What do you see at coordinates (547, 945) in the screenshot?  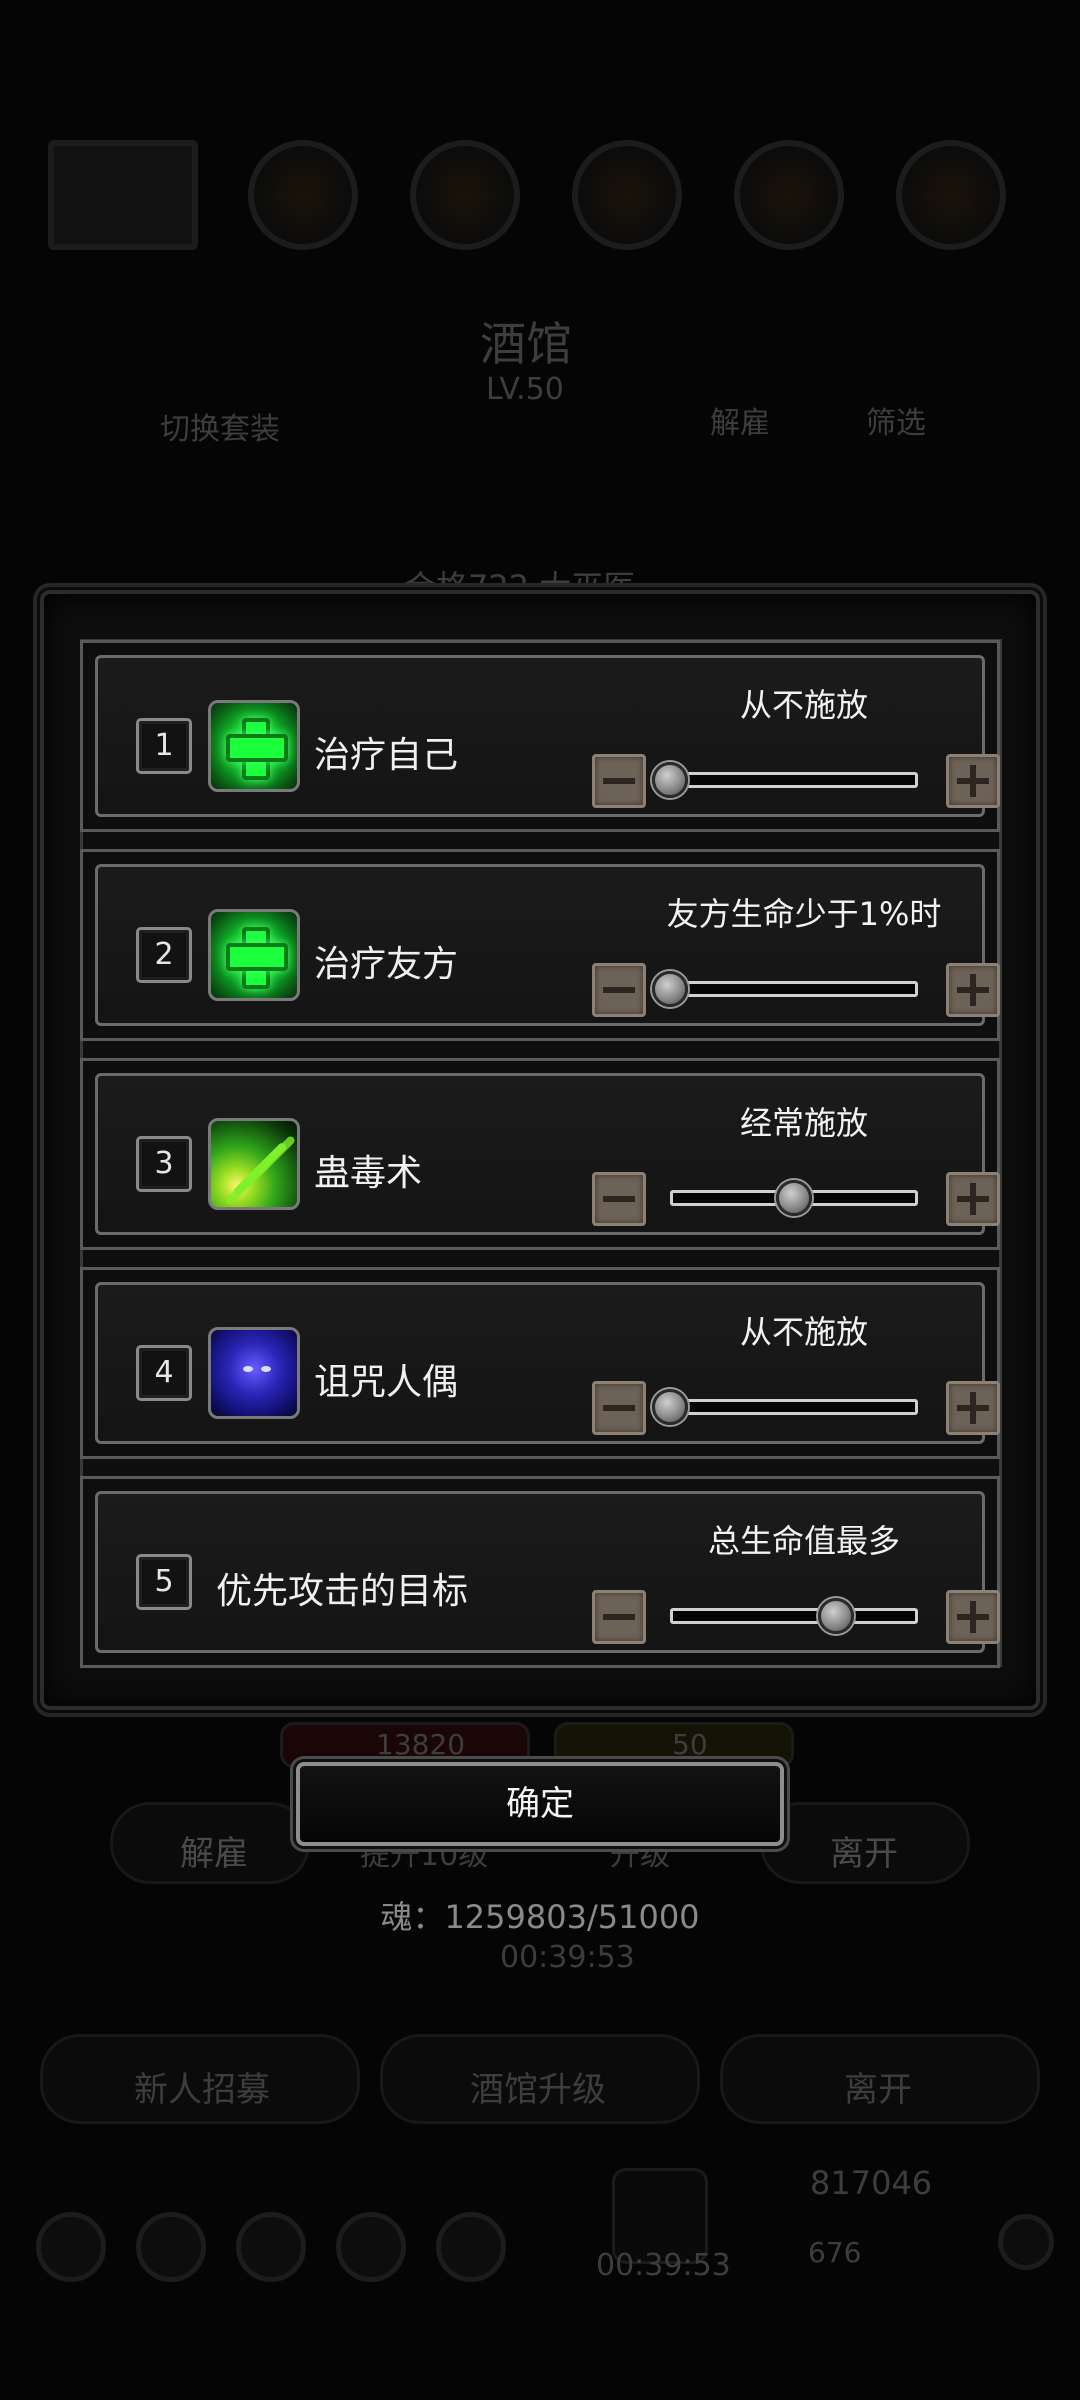 I see `skill-row-card: 2 治疗友方 友方生命少于1%时` at bounding box center [547, 945].